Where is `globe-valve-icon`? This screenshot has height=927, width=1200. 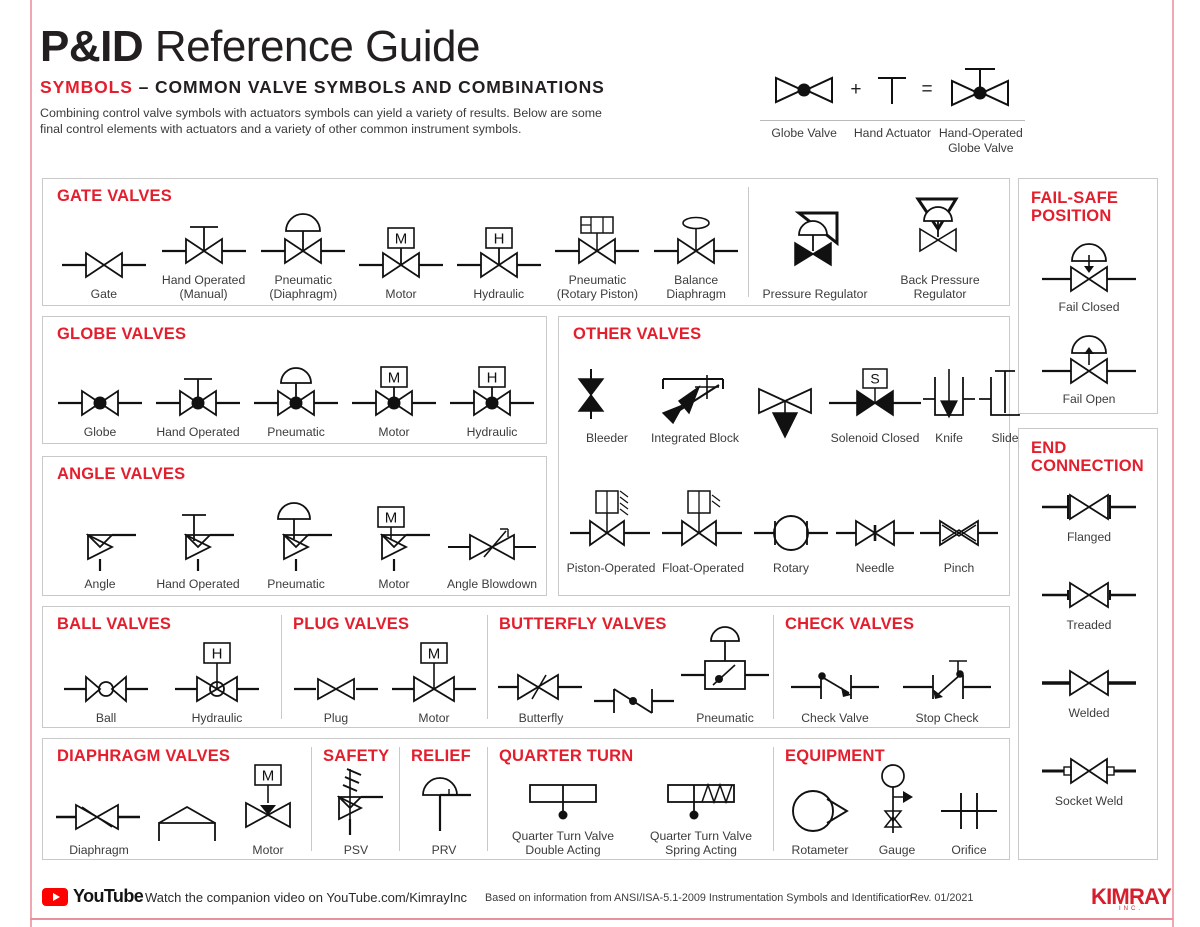 globe-valve-icon is located at coordinates (804, 90).